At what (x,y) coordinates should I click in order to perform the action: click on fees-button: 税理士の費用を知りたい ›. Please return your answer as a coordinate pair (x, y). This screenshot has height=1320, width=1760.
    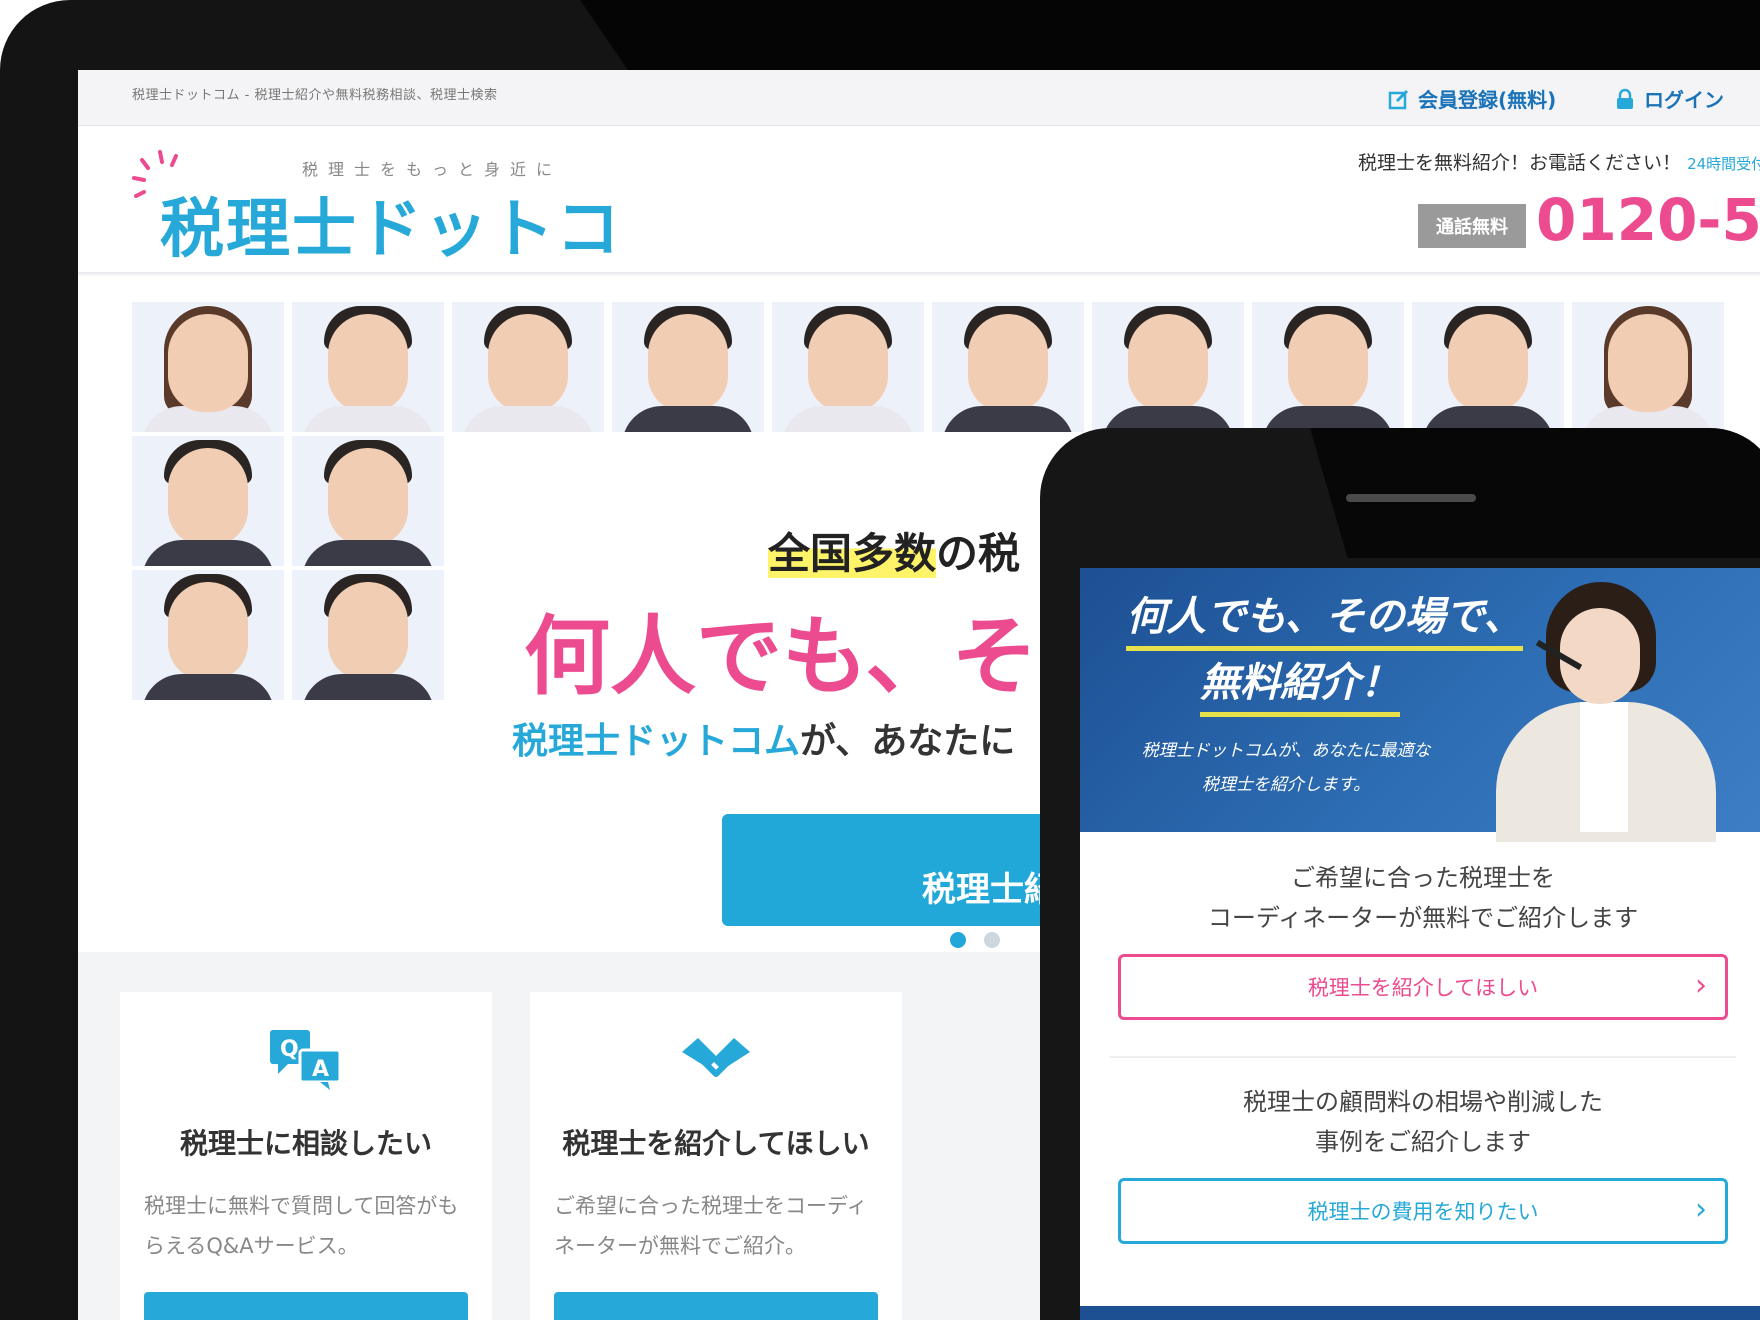
    Looking at the image, I should click on (1423, 1211).